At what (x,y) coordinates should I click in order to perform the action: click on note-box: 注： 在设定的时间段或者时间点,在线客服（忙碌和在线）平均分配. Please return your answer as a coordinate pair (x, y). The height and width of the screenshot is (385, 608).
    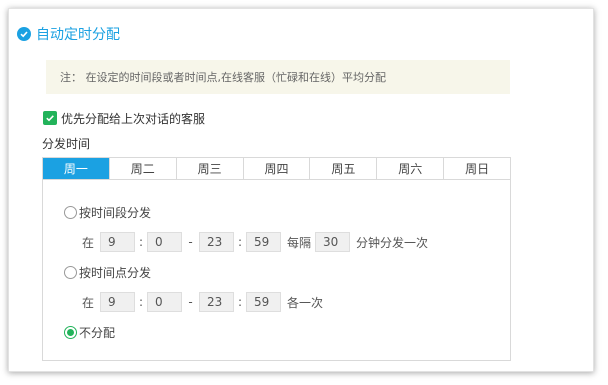
    Looking at the image, I should click on (278, 77).